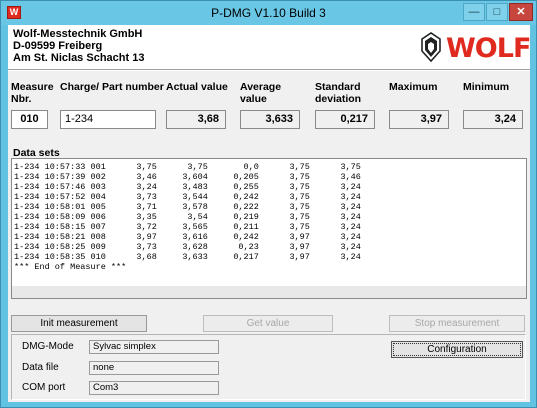 The height and width of the screenshot is (408, 537). Describe the element at coordinates (345, 119) in the screenshot. I see `stddev-display: 0,217` at that location.